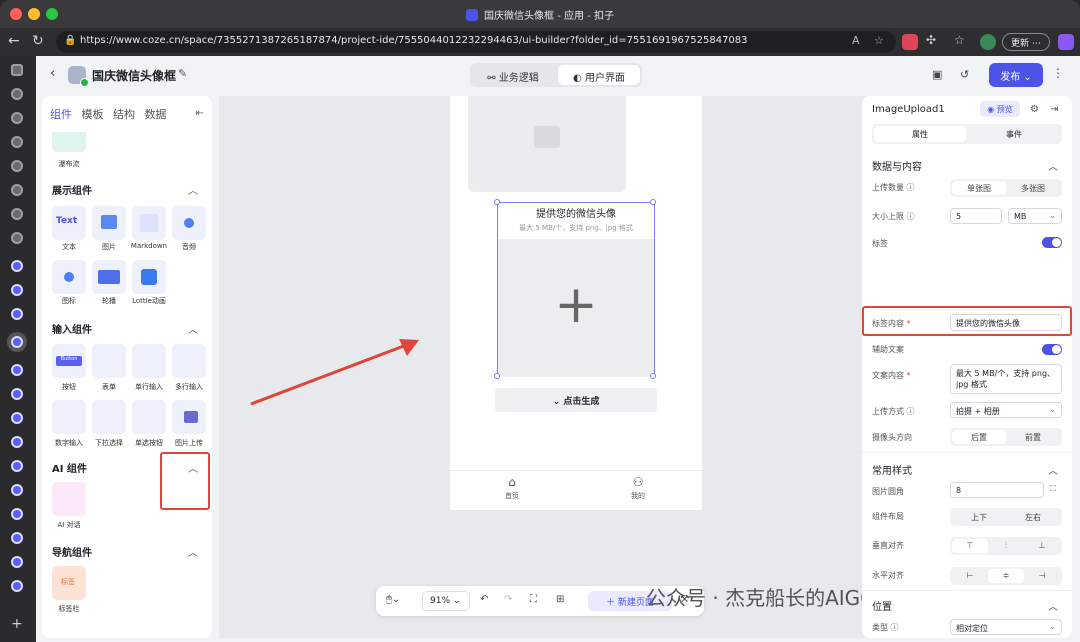  I want to click on image-upload-widget: 提供您的微信头像 最大 5 MB/个，支持 png、jpg 格式 +, so click(575, 289).